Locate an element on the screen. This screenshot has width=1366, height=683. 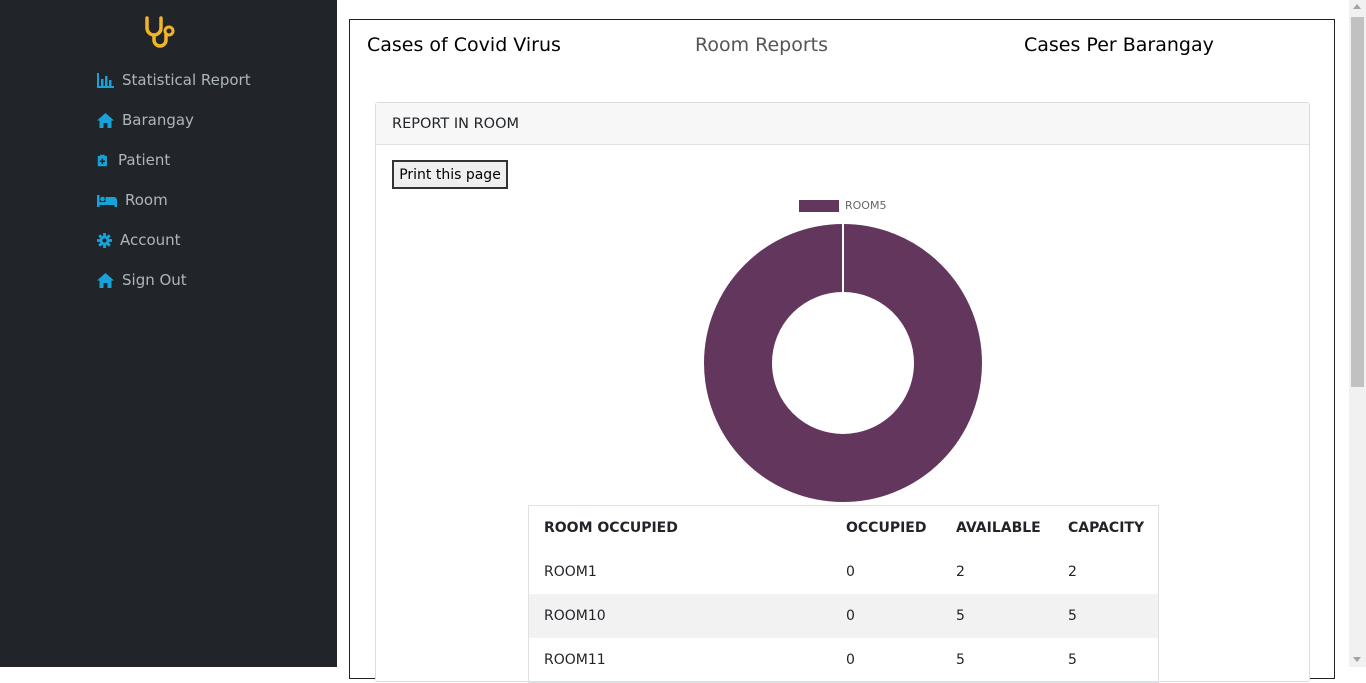
table-row: ROOM1 0 2 2 is located at coordinates (844, 572).